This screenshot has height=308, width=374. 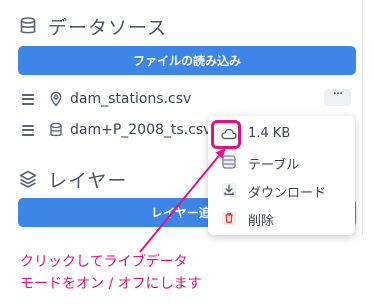 I want to click on file-row: dam+P_2008_ts.csv, so click(x=116, y=130).